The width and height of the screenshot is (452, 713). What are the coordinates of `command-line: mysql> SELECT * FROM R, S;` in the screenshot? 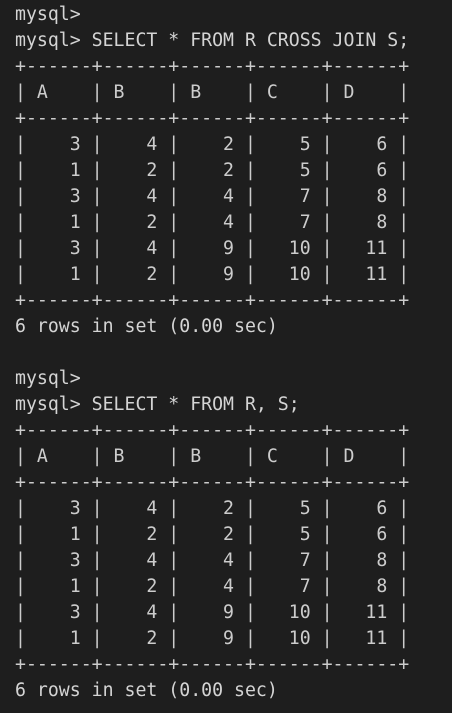 It's located at (157, 404).